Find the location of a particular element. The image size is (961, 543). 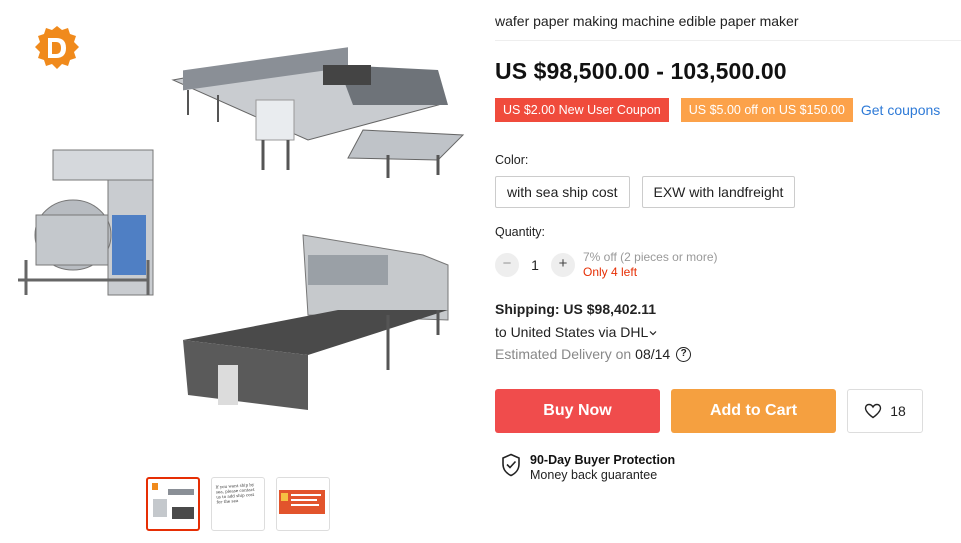

mixer-tank-machine is located at coordinates (86, 222).